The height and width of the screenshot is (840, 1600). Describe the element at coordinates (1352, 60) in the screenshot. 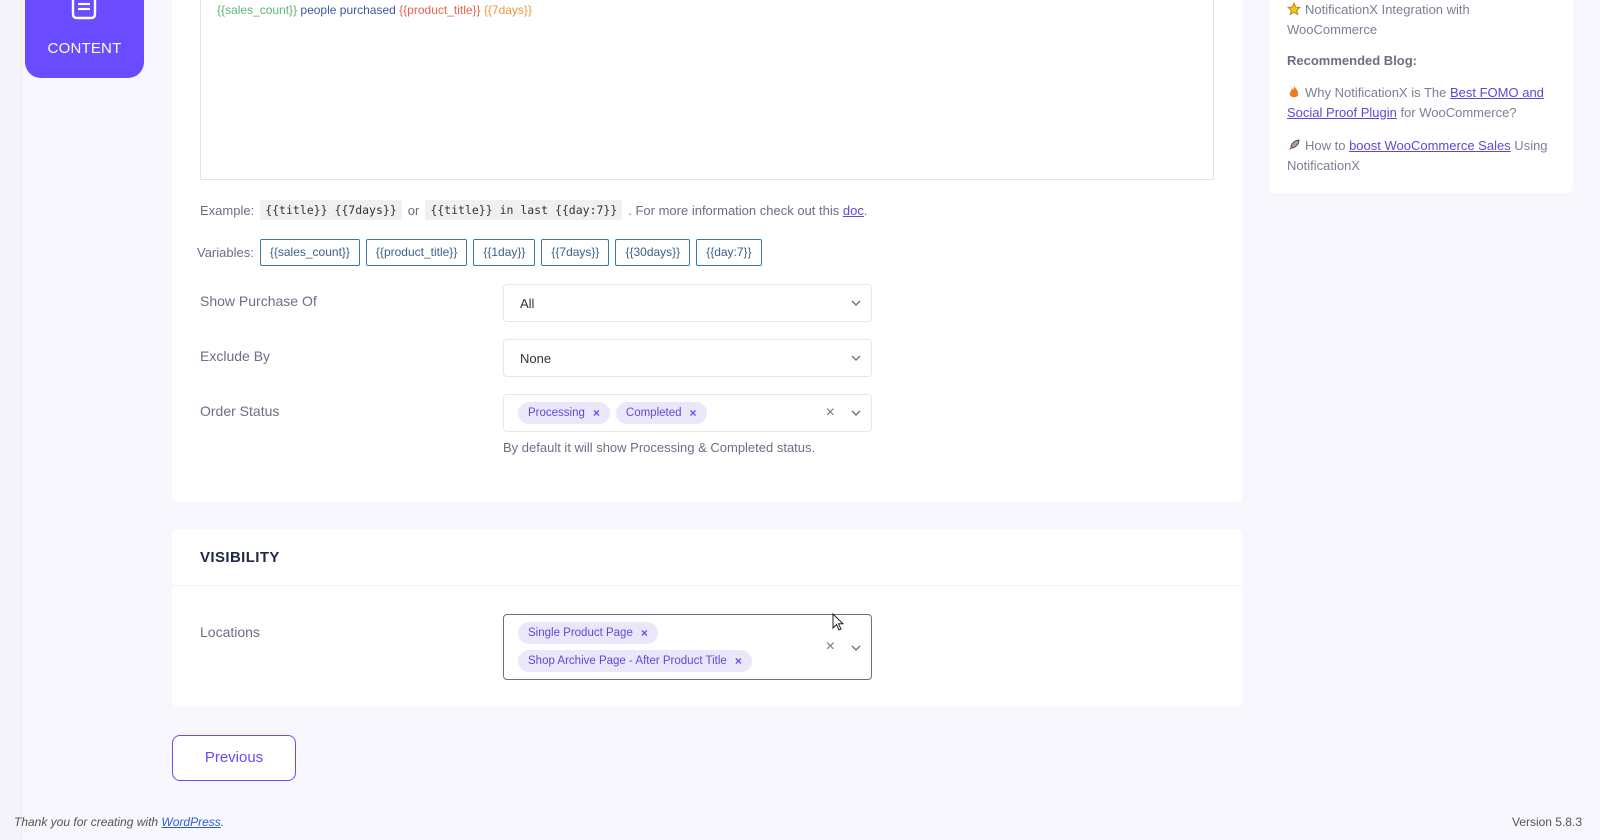

I see `recommended-blog-heading: Recommended Blog:` at that location.